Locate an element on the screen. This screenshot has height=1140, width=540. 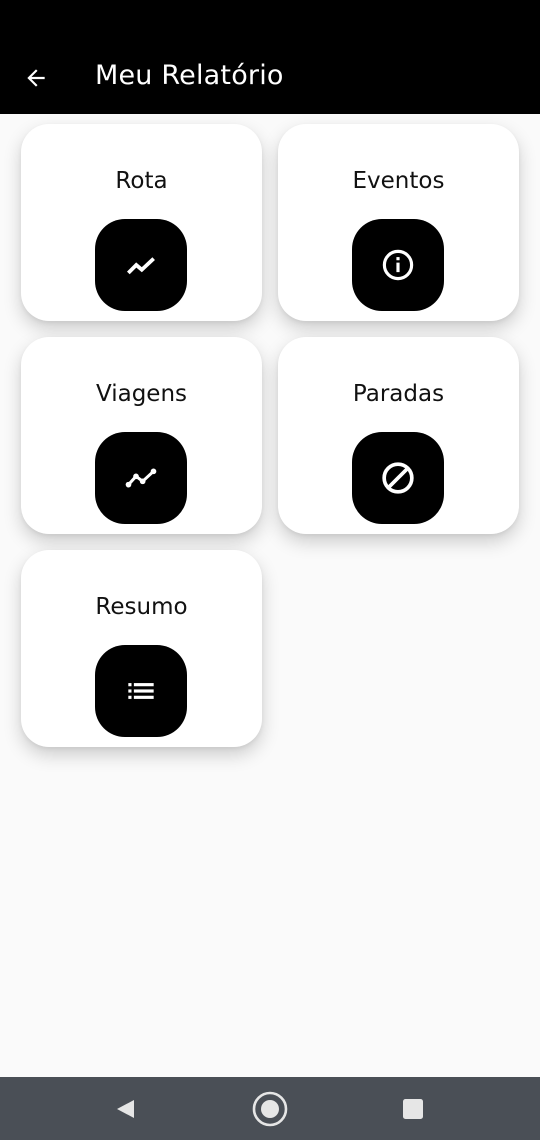
card-eventos: Eventos is located at coordinates (398, 222).